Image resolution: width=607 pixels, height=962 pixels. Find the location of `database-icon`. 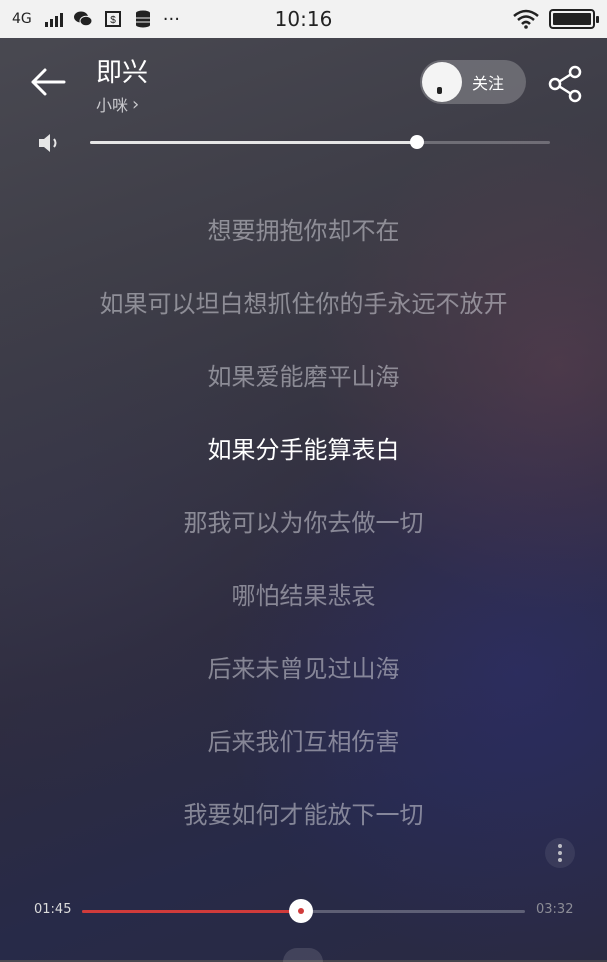

database-icon is located at coordinates (143, 19).